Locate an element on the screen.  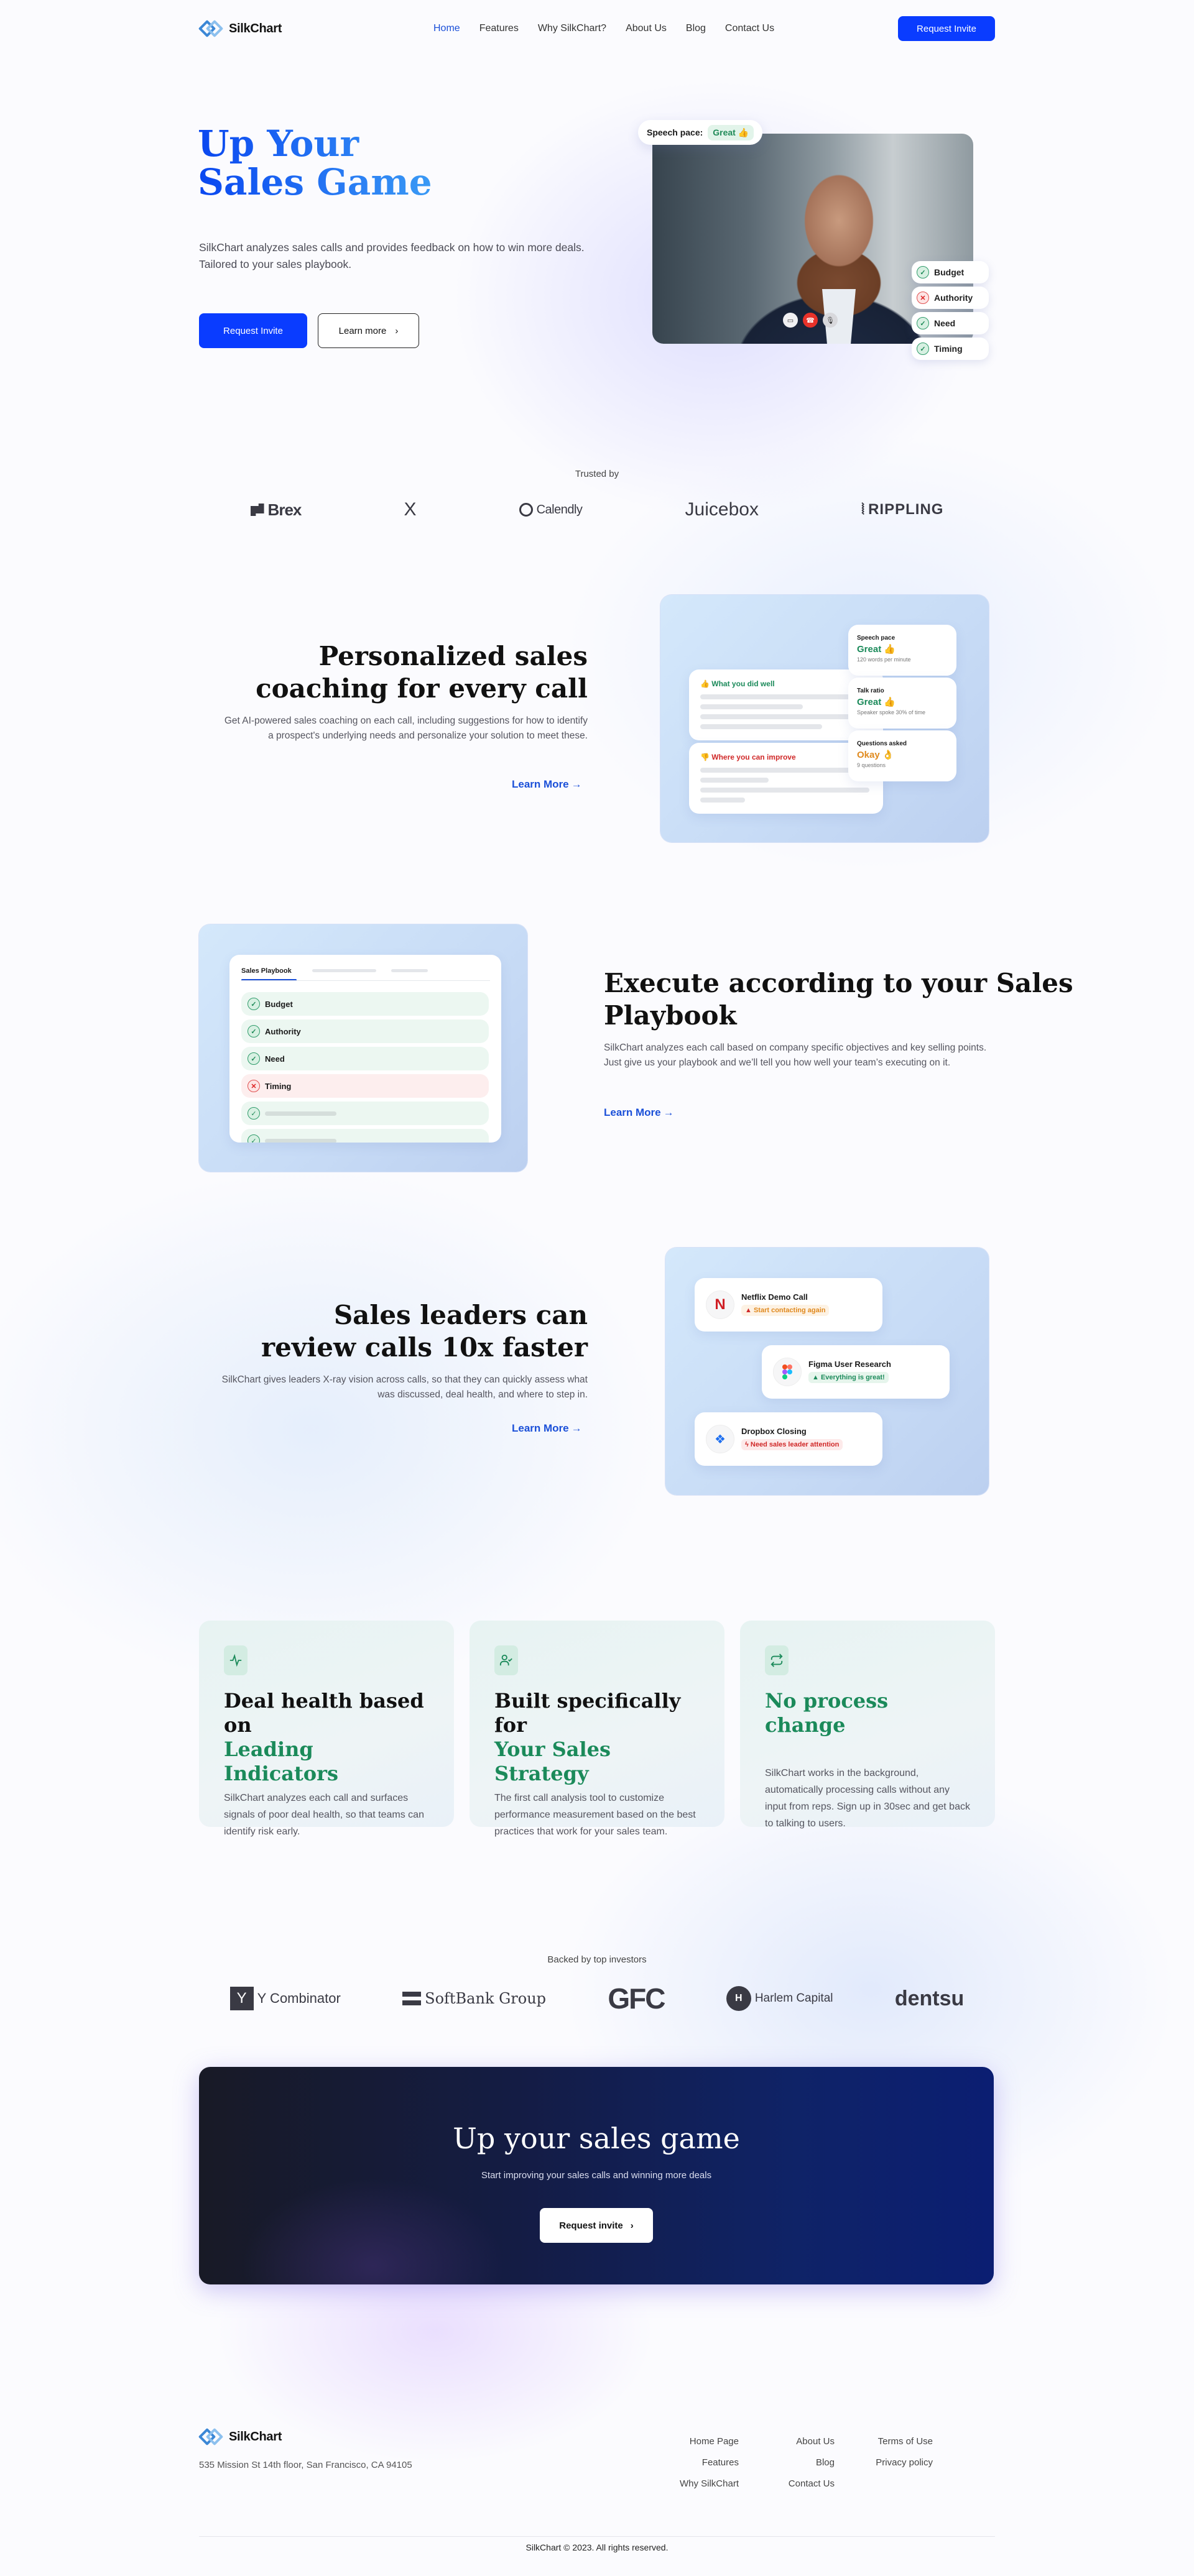
nav-home: Home is located at coordinates (446, 28).